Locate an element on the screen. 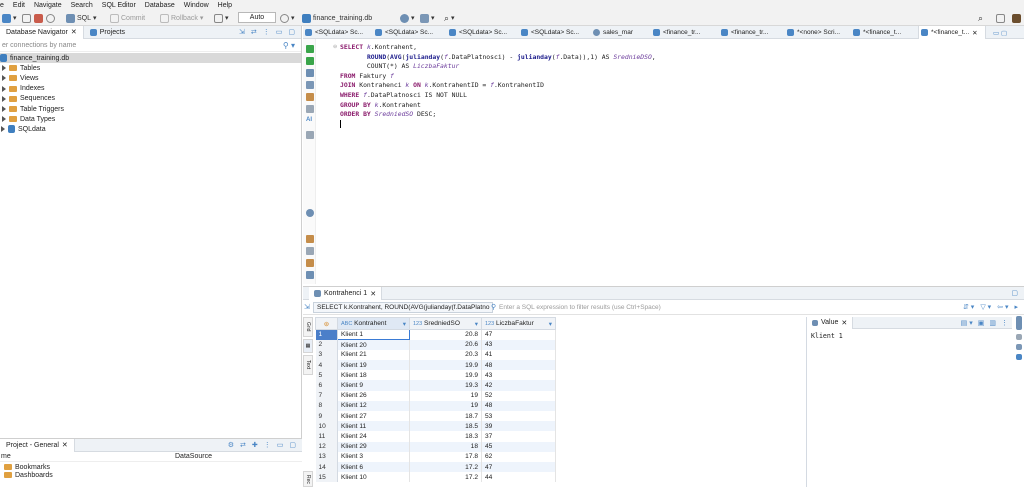  content-view-icon: ▤ ▾ is located at coordinates (967, 323).